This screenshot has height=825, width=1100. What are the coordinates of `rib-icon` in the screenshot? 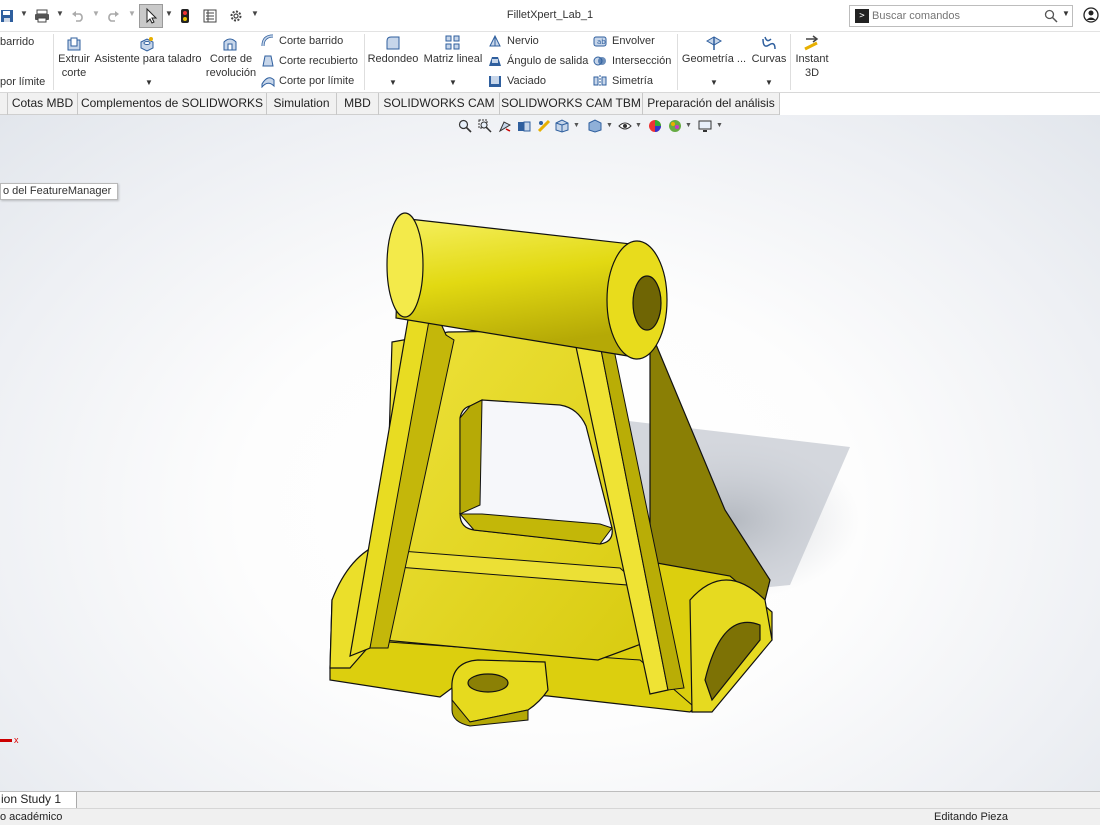 It's located at (495, 42).